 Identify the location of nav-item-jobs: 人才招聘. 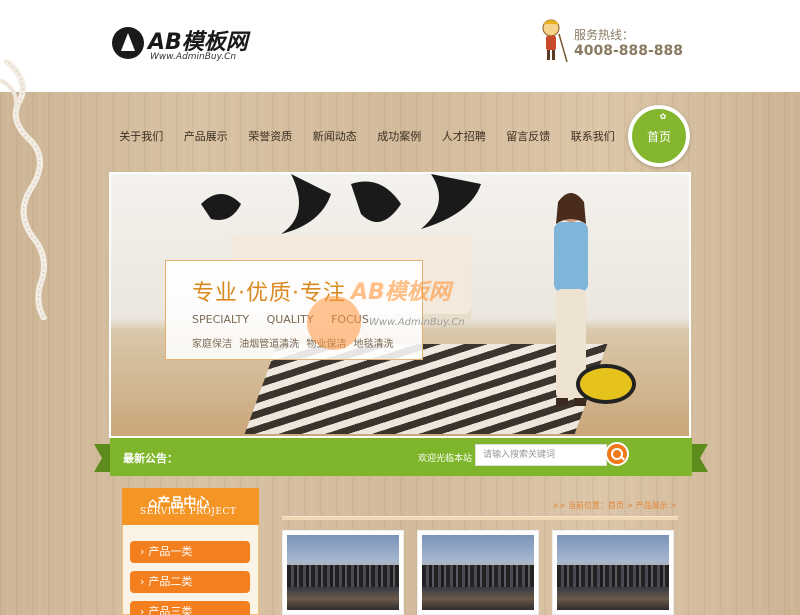
(464, 138).